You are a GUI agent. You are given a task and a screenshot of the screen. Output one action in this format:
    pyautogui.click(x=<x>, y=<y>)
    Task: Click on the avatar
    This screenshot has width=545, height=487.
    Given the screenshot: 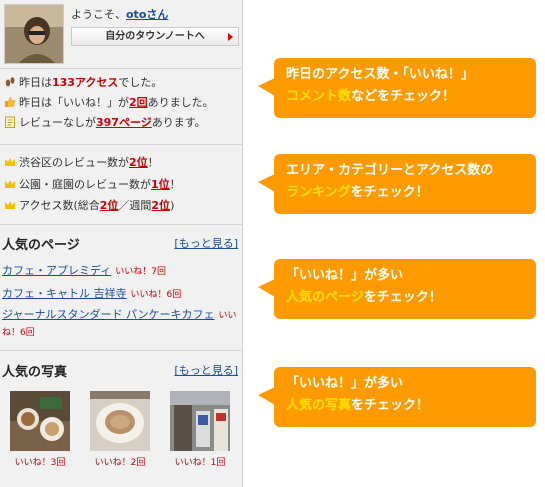 What is the action you would take?
    pyautogui.click(x=34, y=34)
    